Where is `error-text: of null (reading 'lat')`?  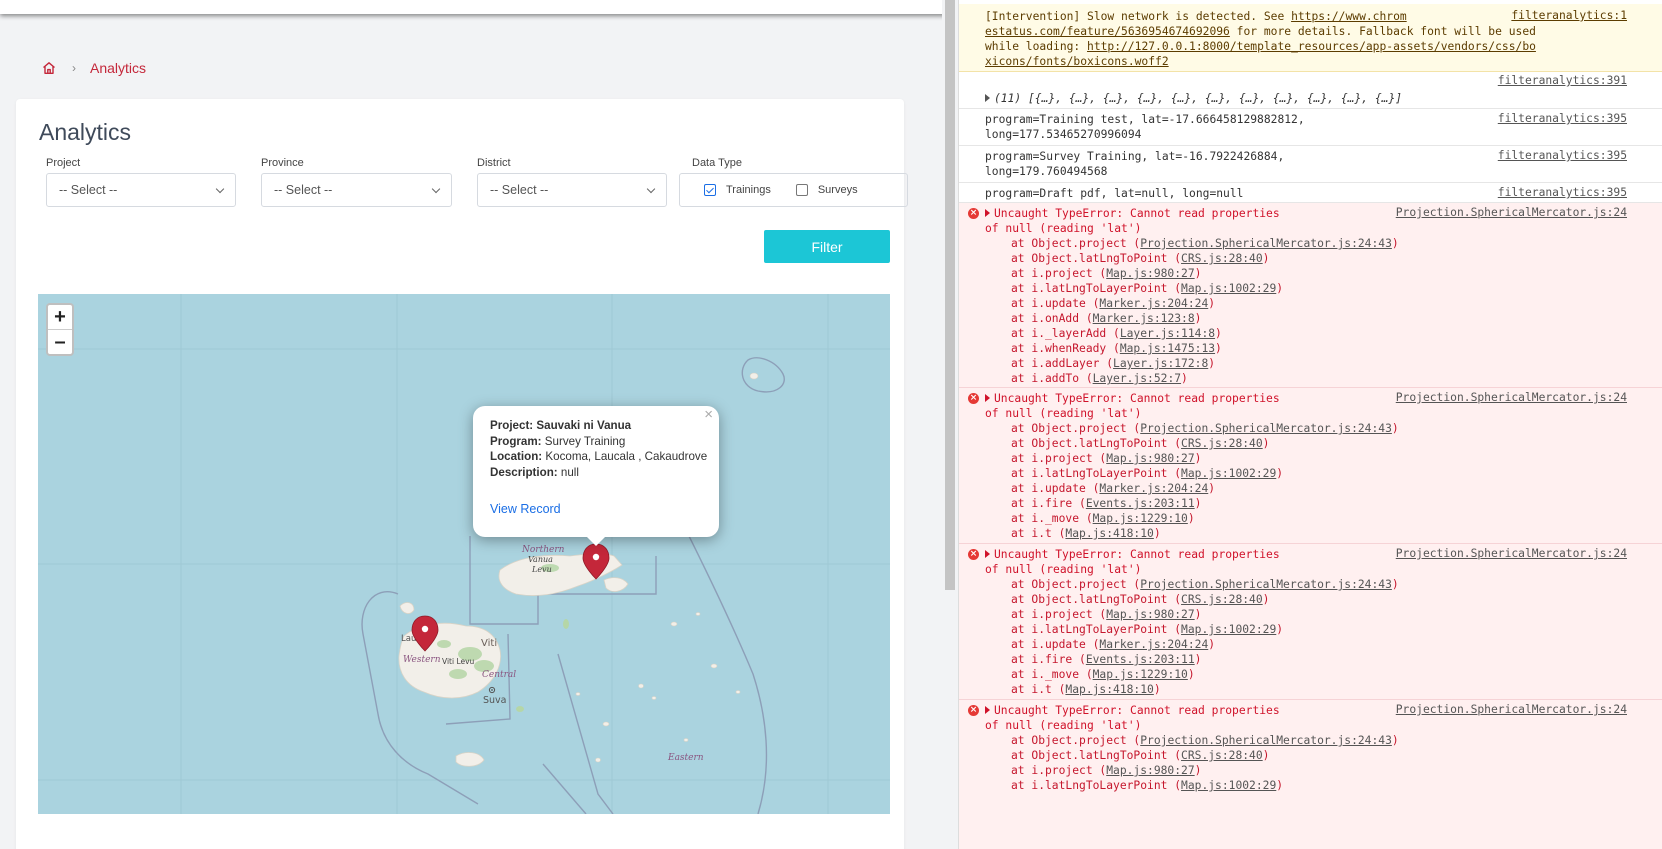
error-text: of null (reading 'lat') is located at coordinates (1063, 228).